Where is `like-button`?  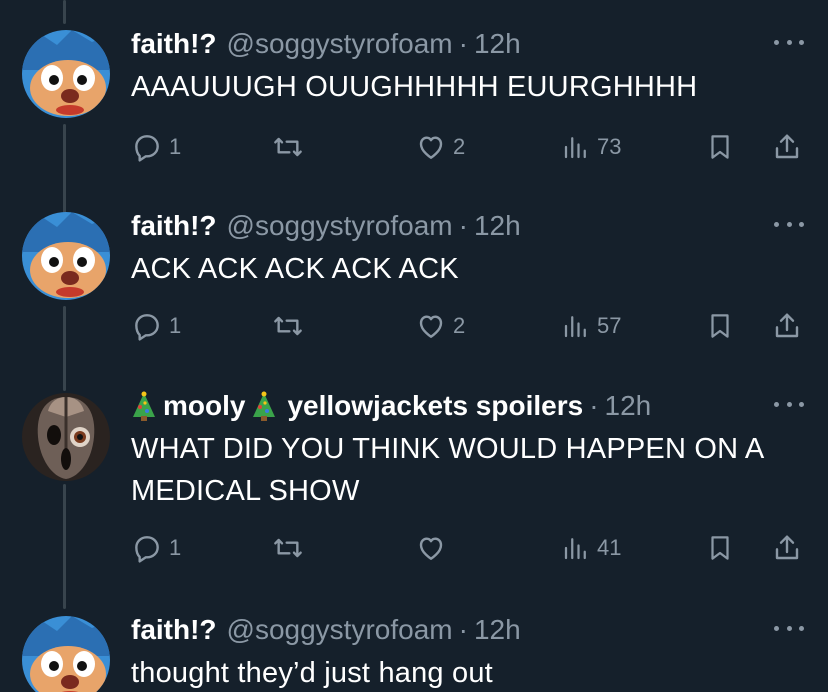 like-button is located at coordinates (431, 548).